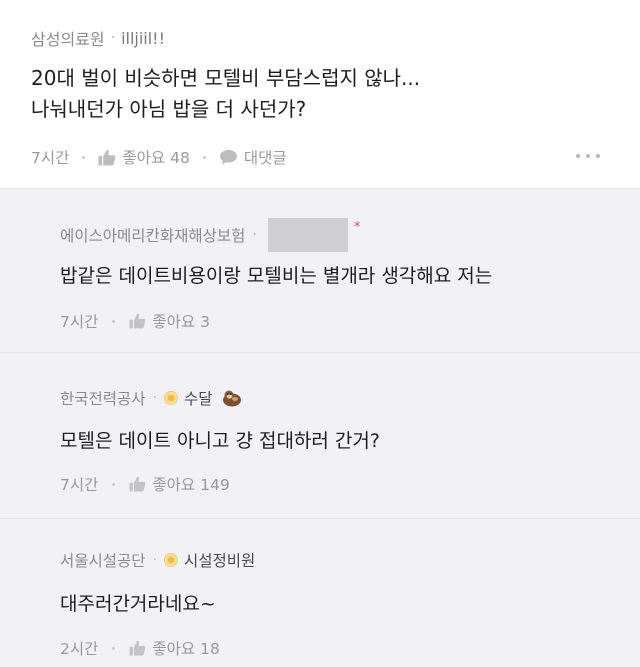 This screenshot has height=667, width=640. I want to click on comment-meta-row: 7시간 좋아요 149, so click(145, 484).